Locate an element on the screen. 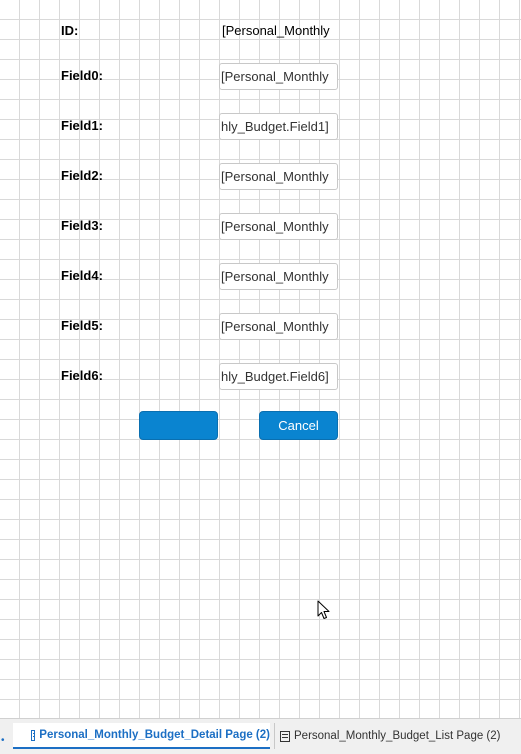 The height and width of the screenshot is (754, 521). ok-button is located at coordinates (178, 425).